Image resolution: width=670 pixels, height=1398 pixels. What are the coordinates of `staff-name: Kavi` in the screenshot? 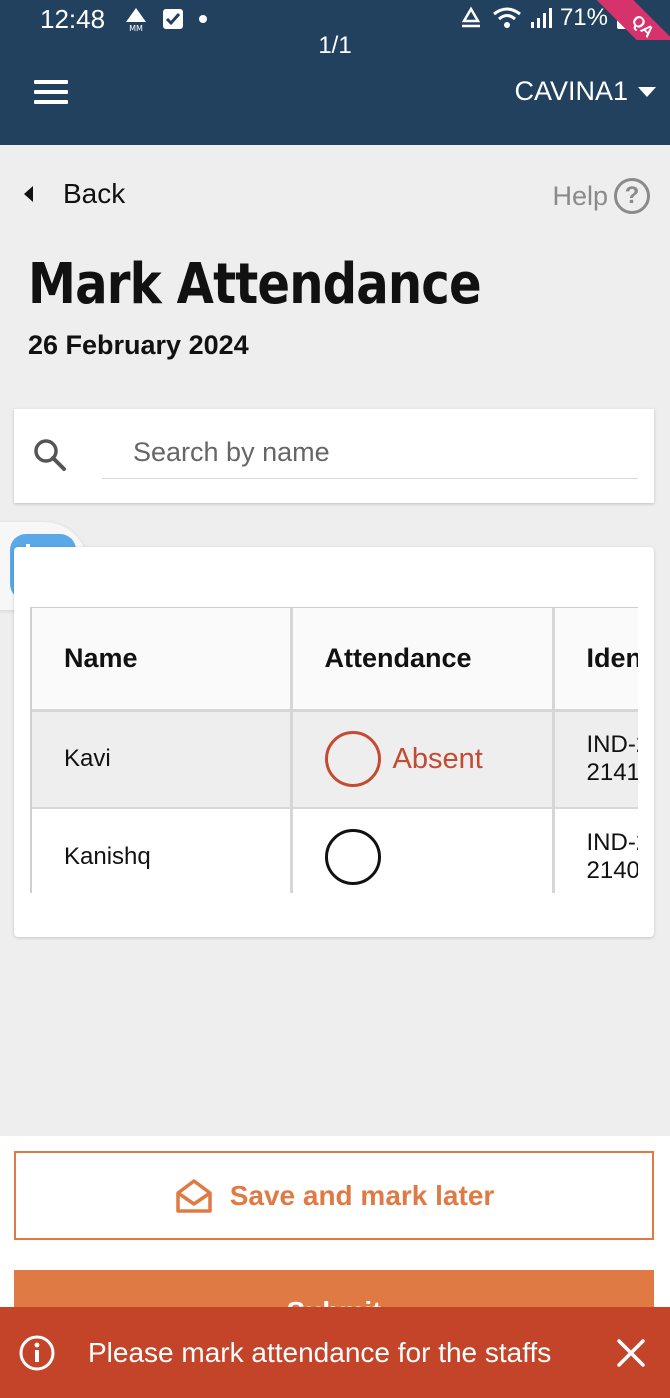 It's located at (162, 759).